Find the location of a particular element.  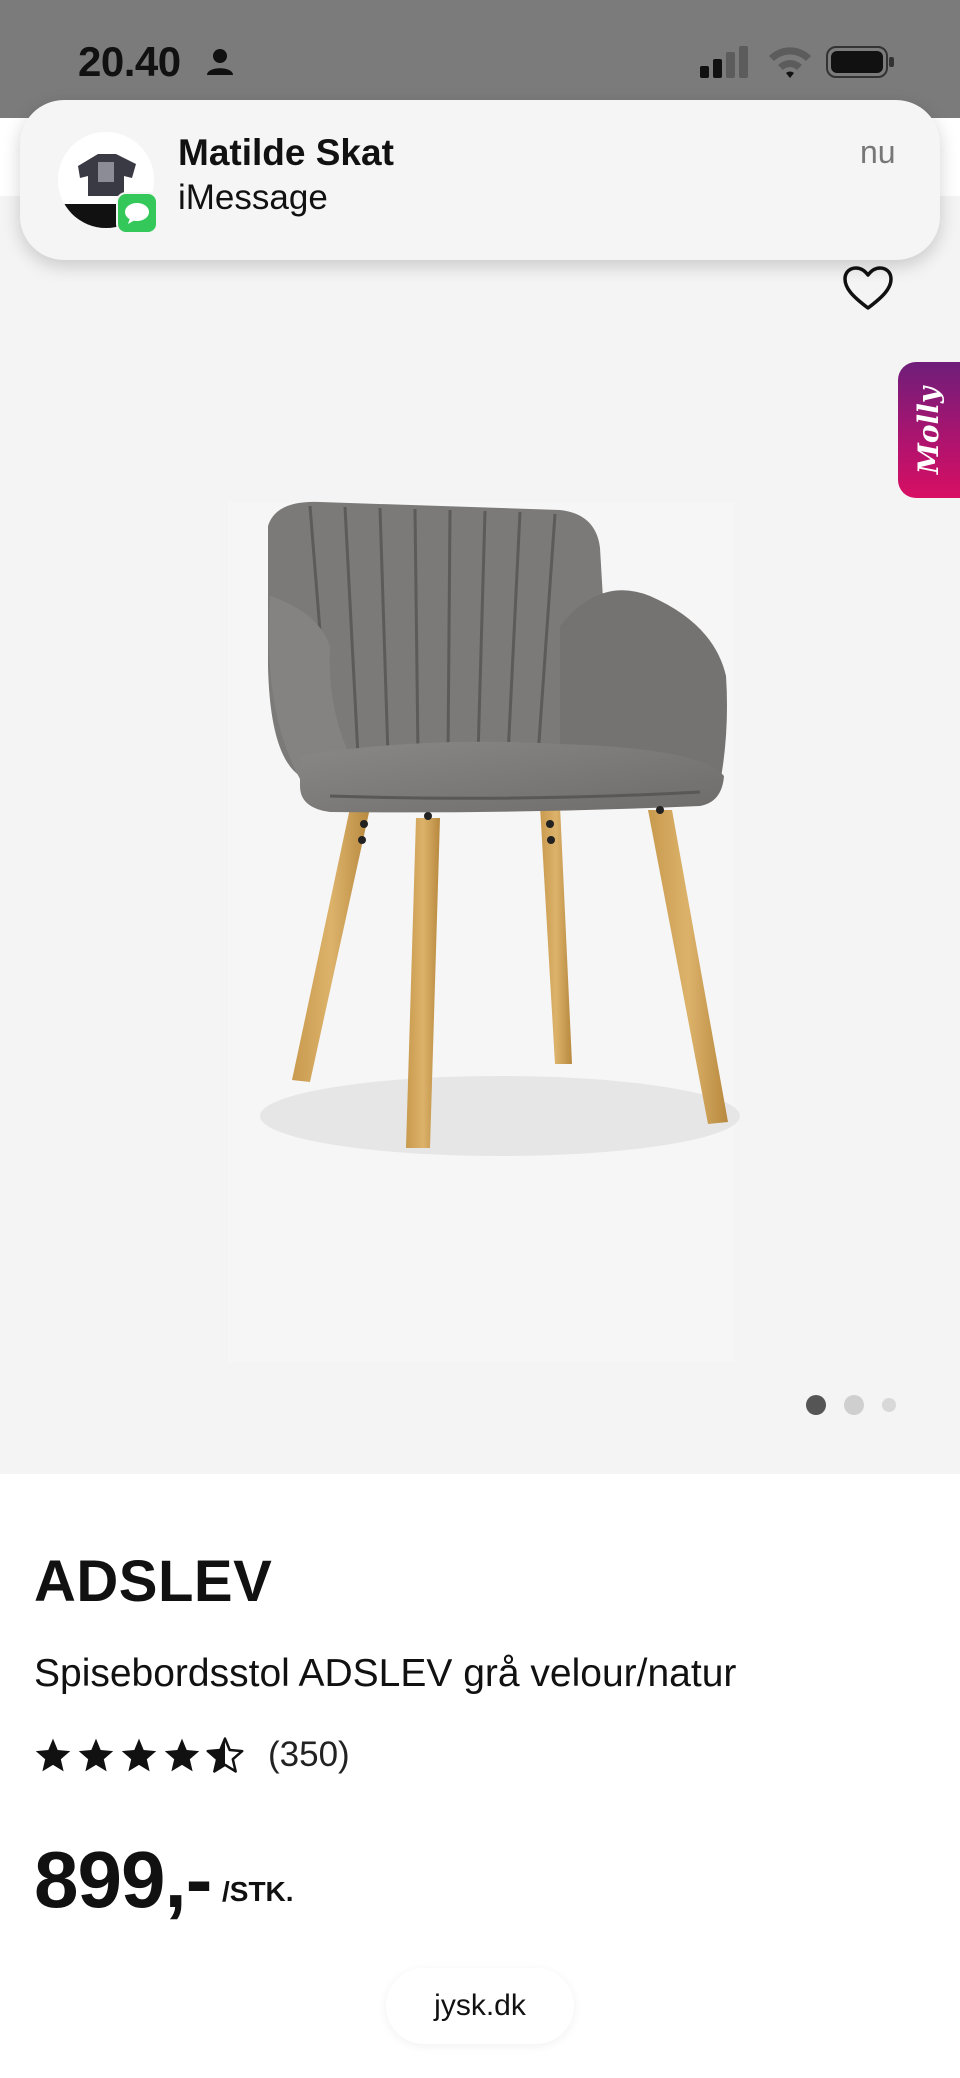

price-unit: /STK. is located at coordinates (258, 1891).